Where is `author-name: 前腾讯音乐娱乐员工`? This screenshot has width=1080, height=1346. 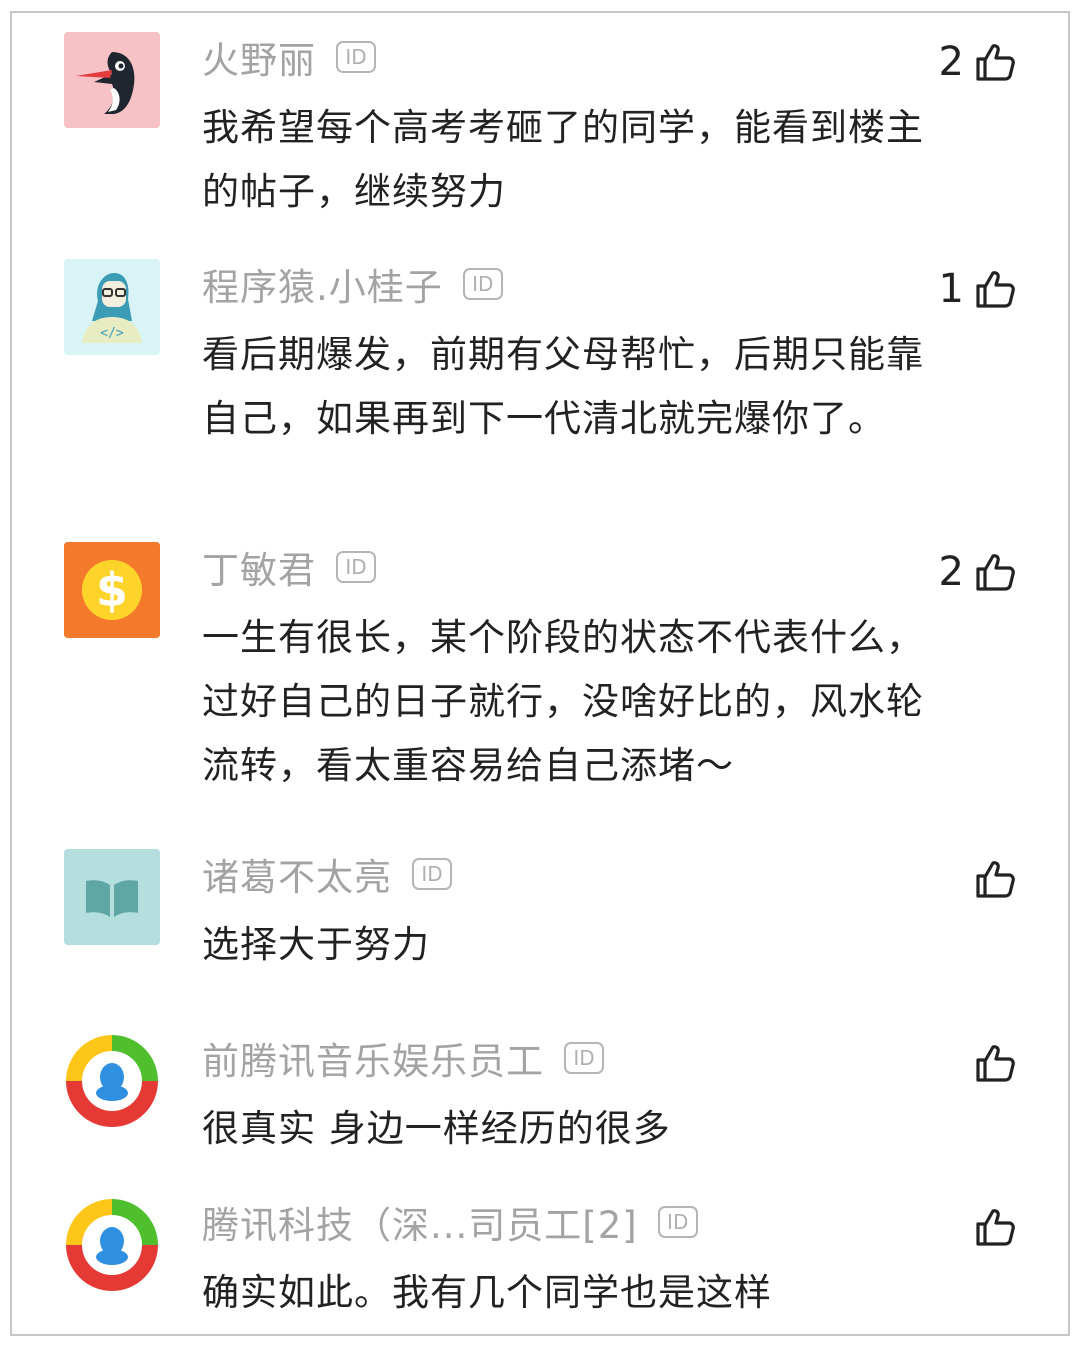
author-name: 前腾讯音乐娱乐员工 is located at coordinates (373, 1058).